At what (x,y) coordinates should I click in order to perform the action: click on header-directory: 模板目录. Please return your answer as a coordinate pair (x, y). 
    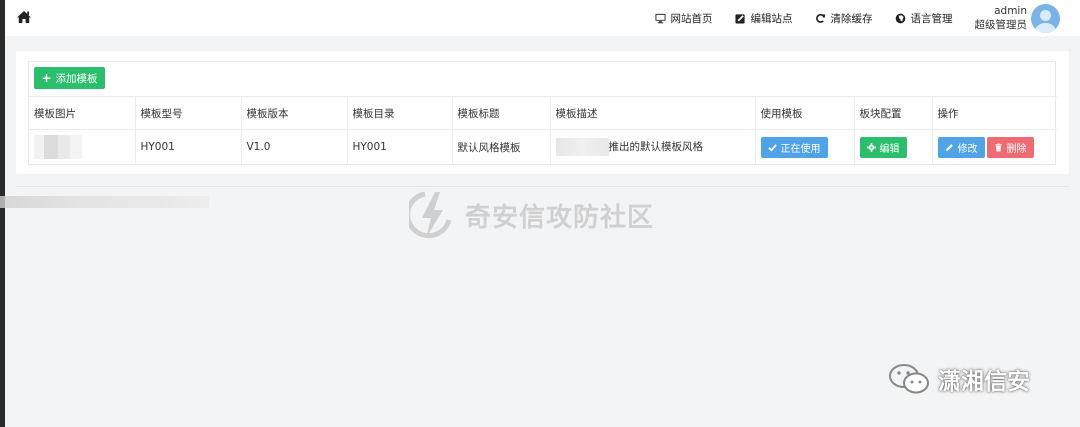
    Looking at the image, I should click on (400, 113).